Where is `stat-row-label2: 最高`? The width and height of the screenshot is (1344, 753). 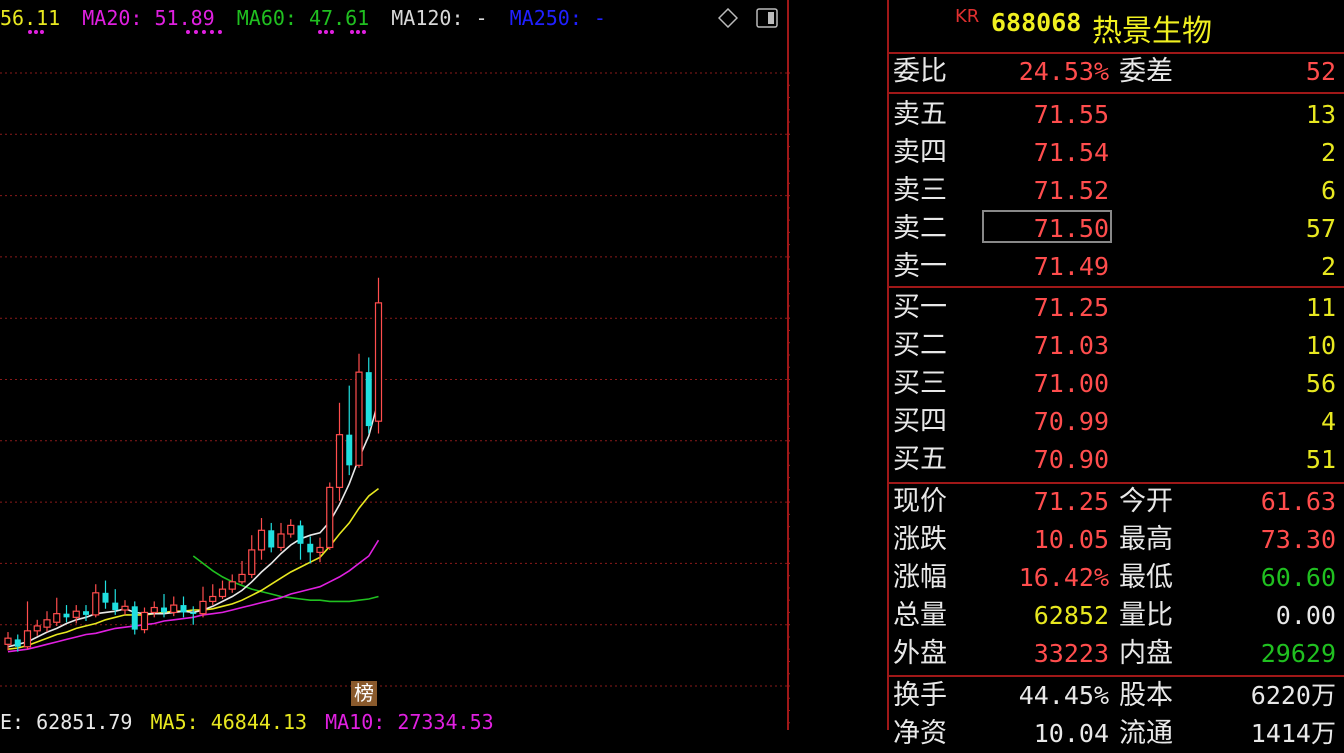 stat-row-label2: 最高 is located at coordinates (1146, 539).